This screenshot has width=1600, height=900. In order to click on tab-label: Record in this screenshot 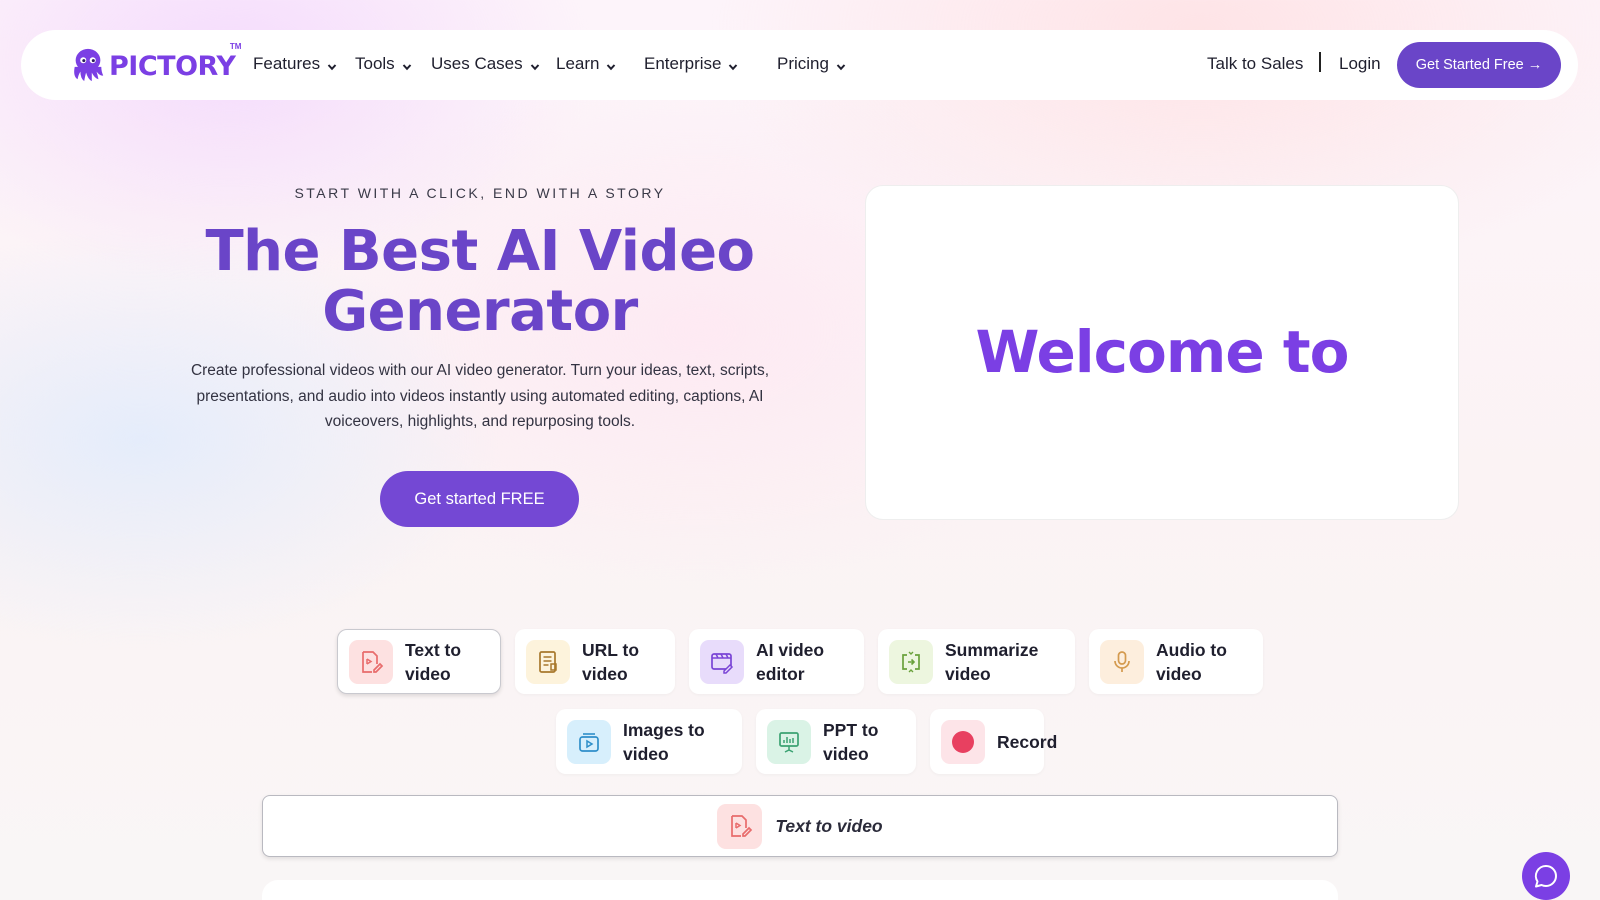, I will do `click(1027, 741)`.